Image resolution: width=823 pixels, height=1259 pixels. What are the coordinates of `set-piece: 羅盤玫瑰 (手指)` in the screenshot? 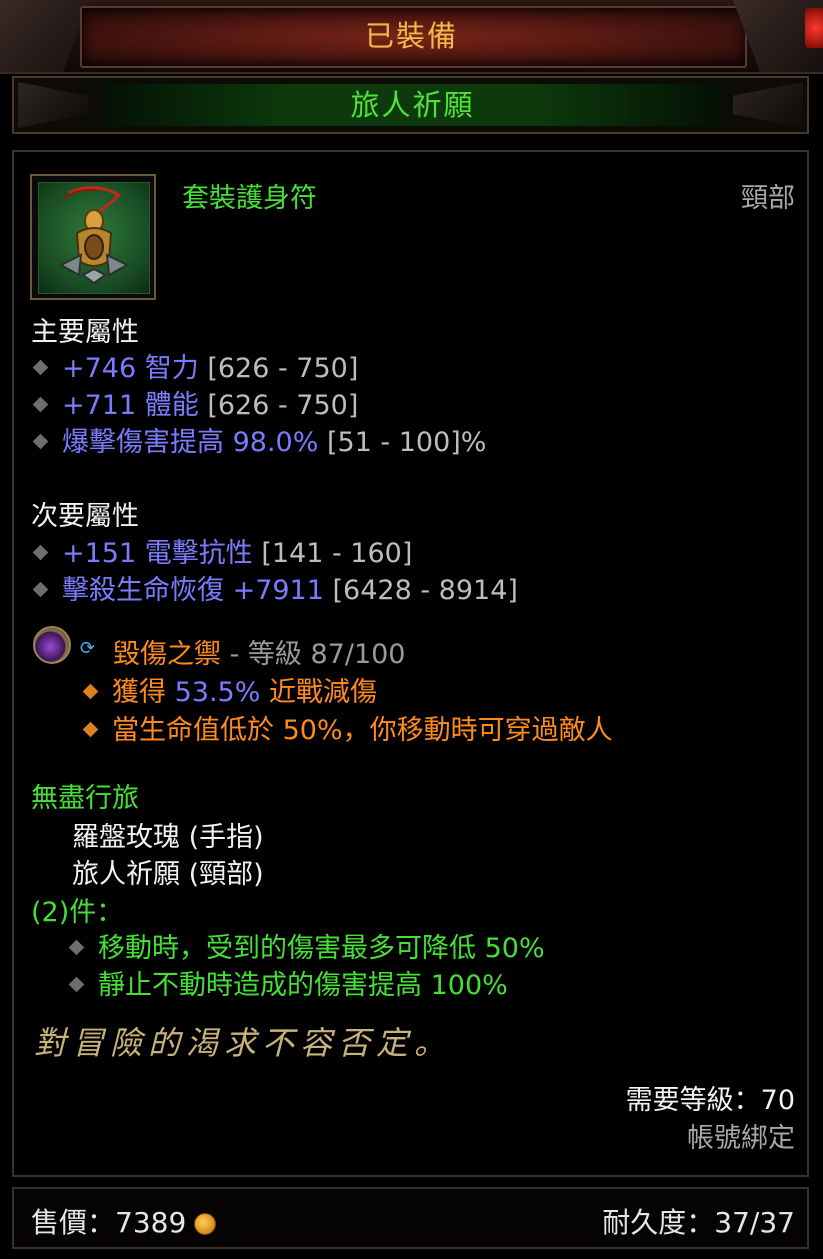 It's located at (168, 837).